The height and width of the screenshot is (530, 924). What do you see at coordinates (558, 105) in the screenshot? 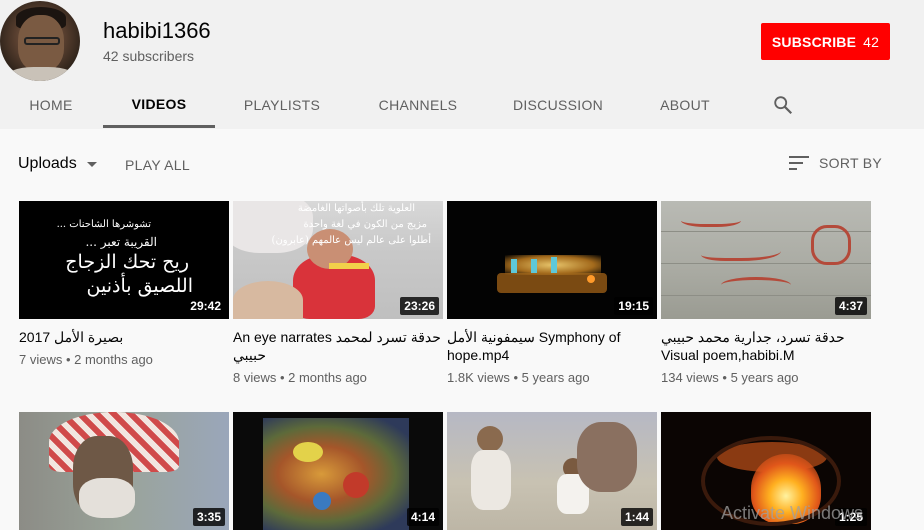
I see `tab-discussion: DISCUSSION` at bounding box center [558, 105].